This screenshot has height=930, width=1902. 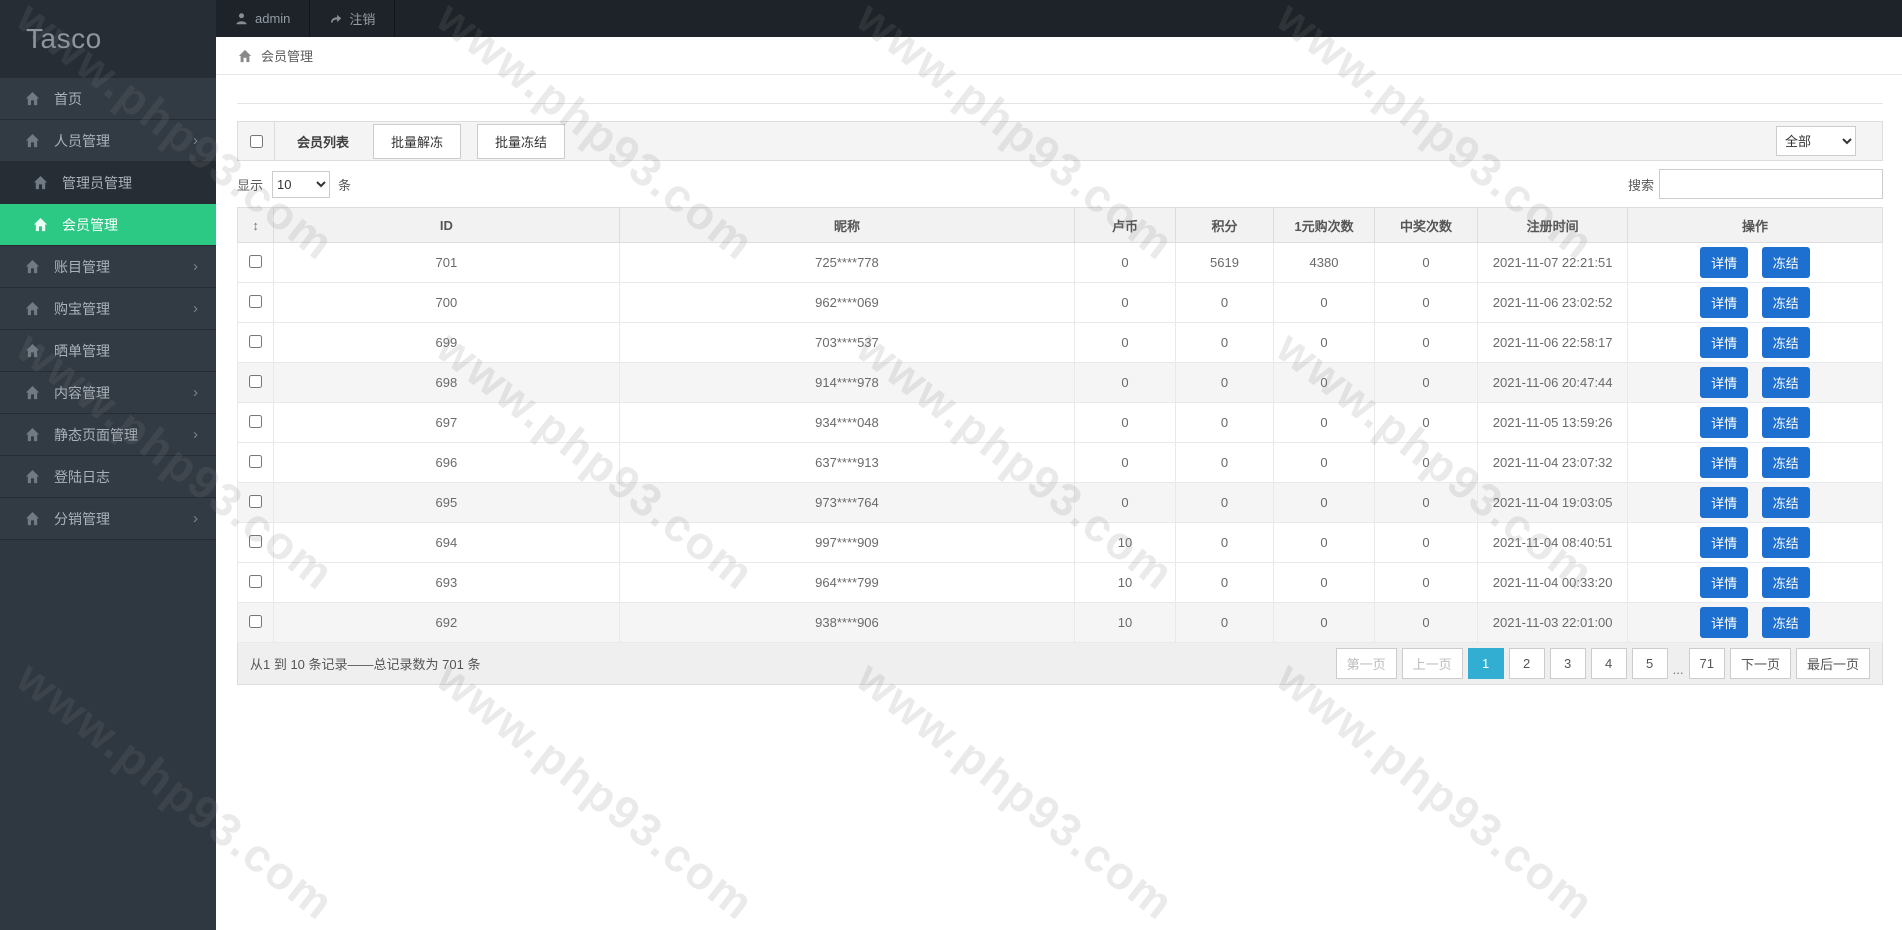 What do you see at coordinates (1060, 184) in the screenshot?
I see `table-controls: 显示 10 条 搜索` at bounding box center [1060, 184].